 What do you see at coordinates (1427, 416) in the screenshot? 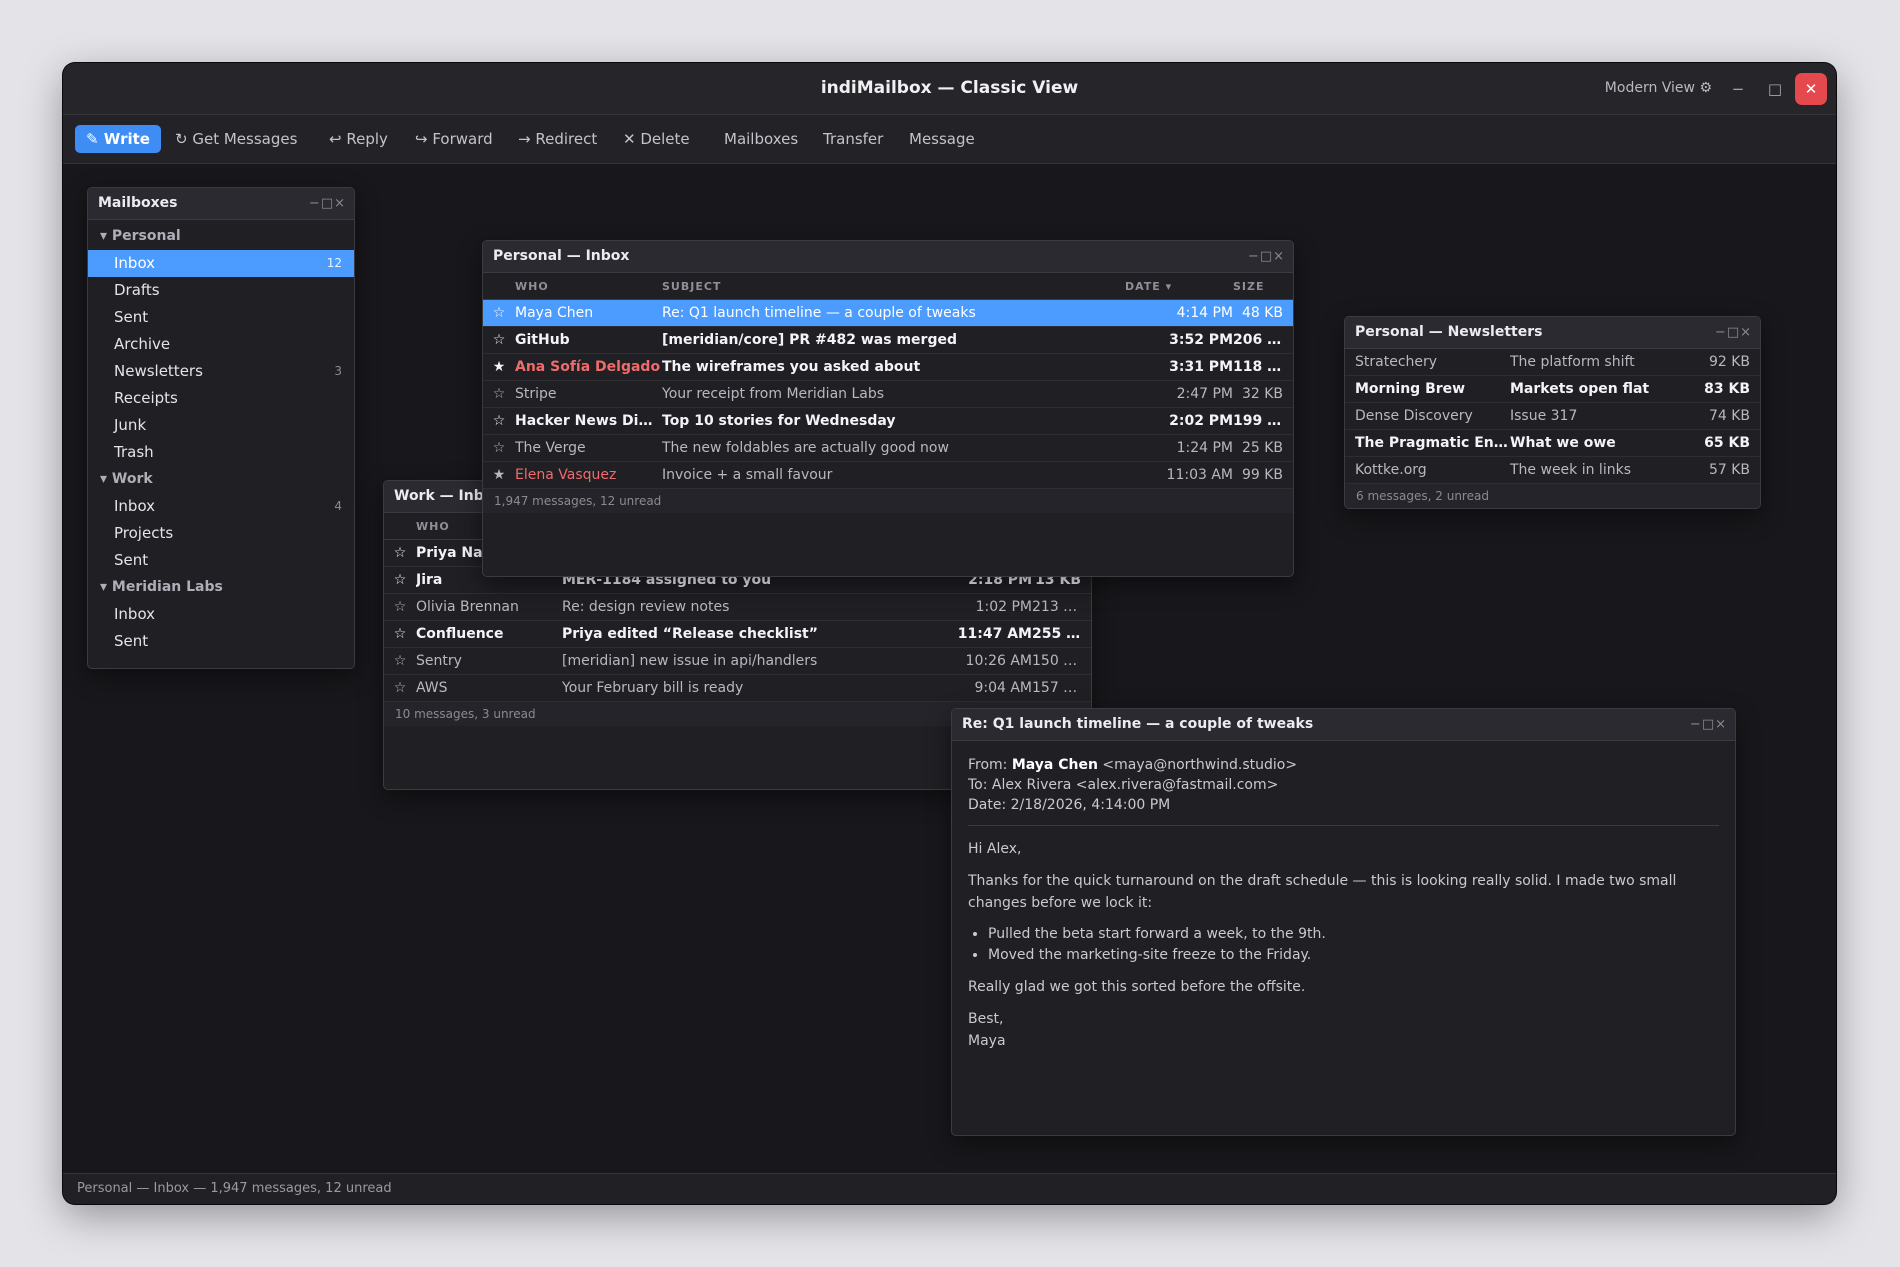
I see `sender-cell: Dense Discovery` at bounding box center [1427, 416].